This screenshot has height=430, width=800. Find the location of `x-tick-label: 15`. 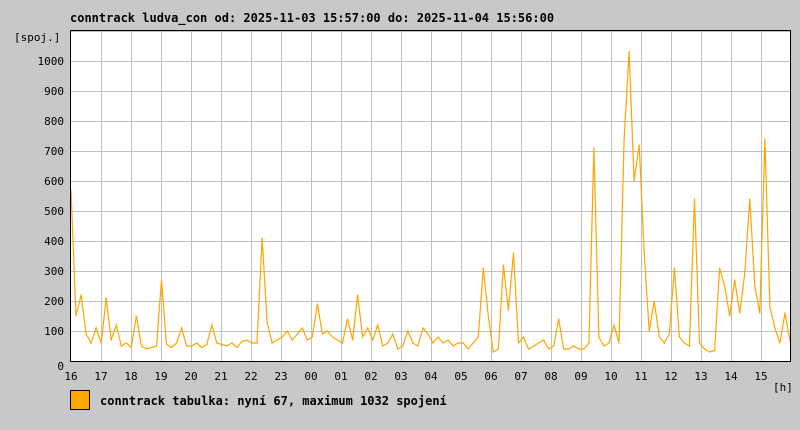

x-tick-label: 15 is located at coordinates (760, 376).